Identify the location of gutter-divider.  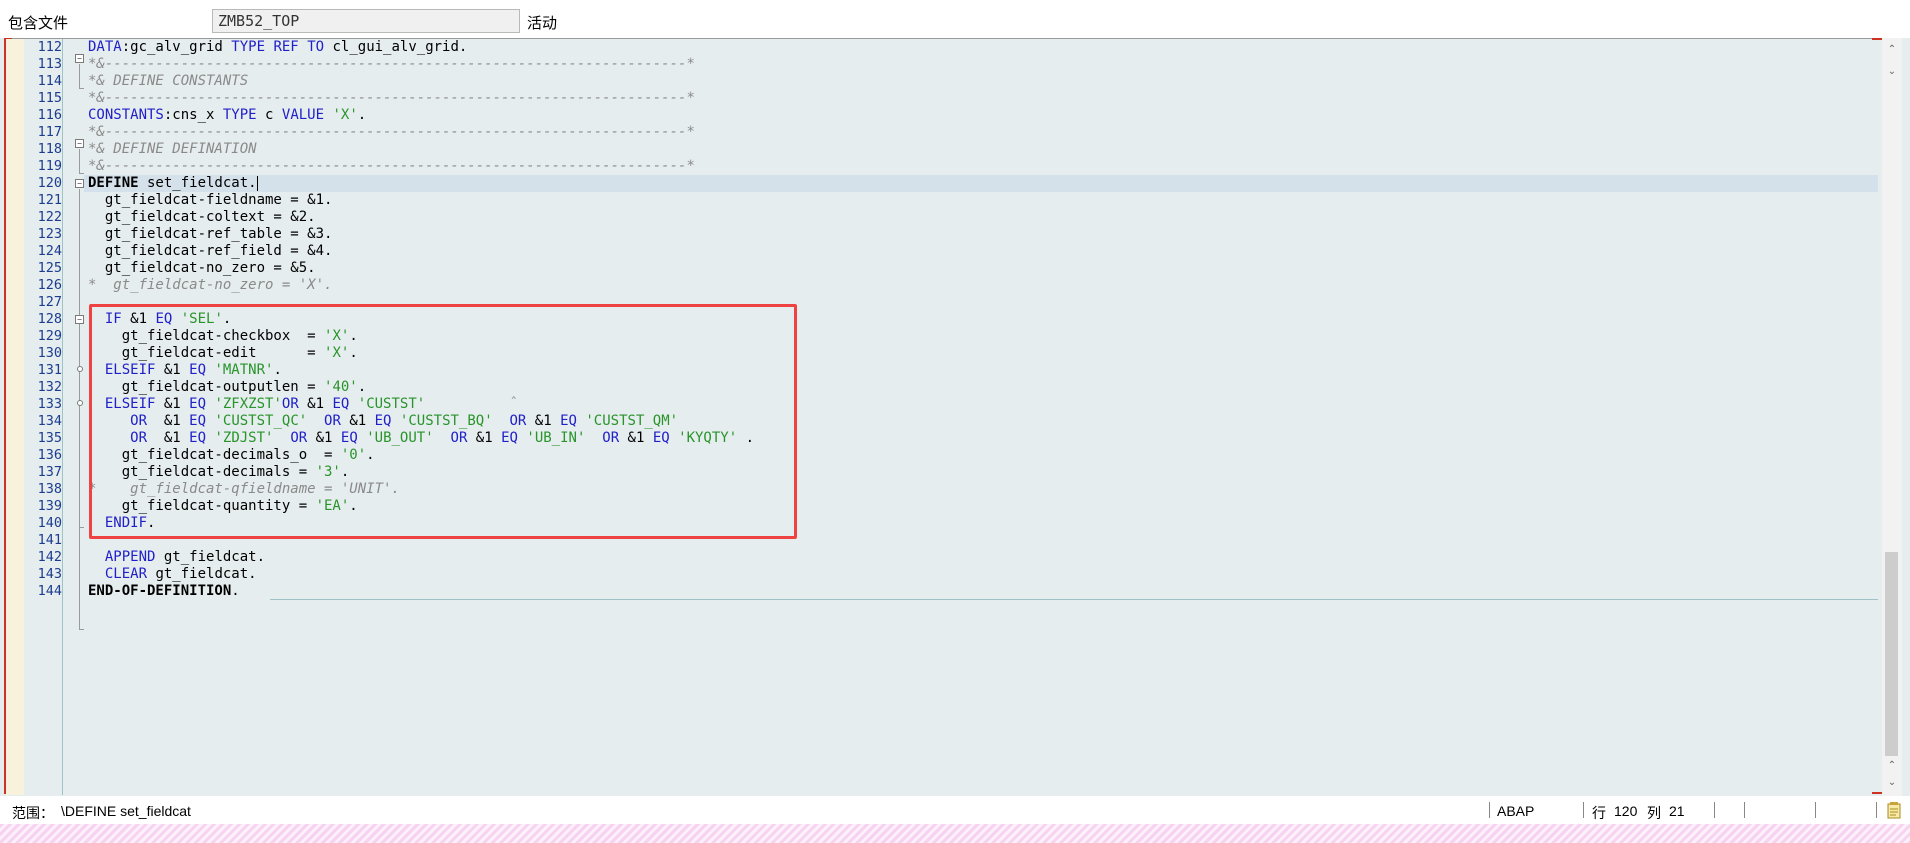
(62, 417).